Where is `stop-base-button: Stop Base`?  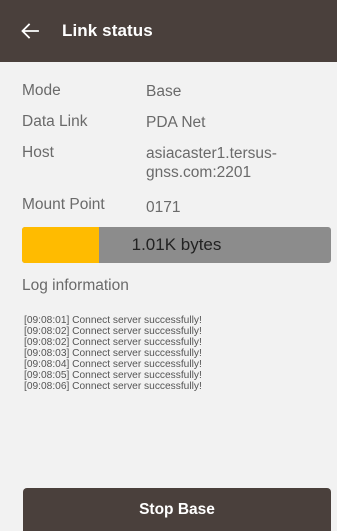 stop-base-button: Stop Base is located at coordinates (177, 509).